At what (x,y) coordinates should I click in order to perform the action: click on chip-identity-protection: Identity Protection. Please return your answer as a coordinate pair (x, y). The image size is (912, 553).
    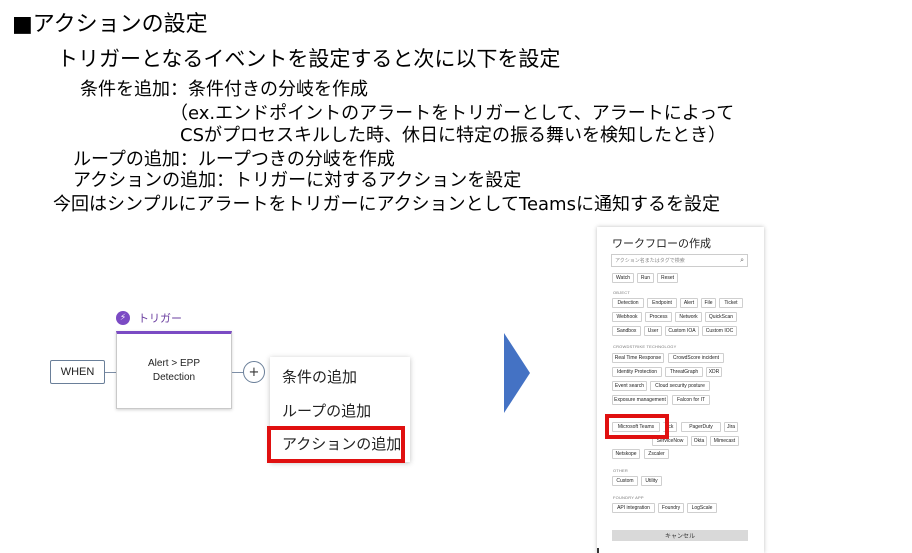
    Looking at the image, I should click on (637, 372).